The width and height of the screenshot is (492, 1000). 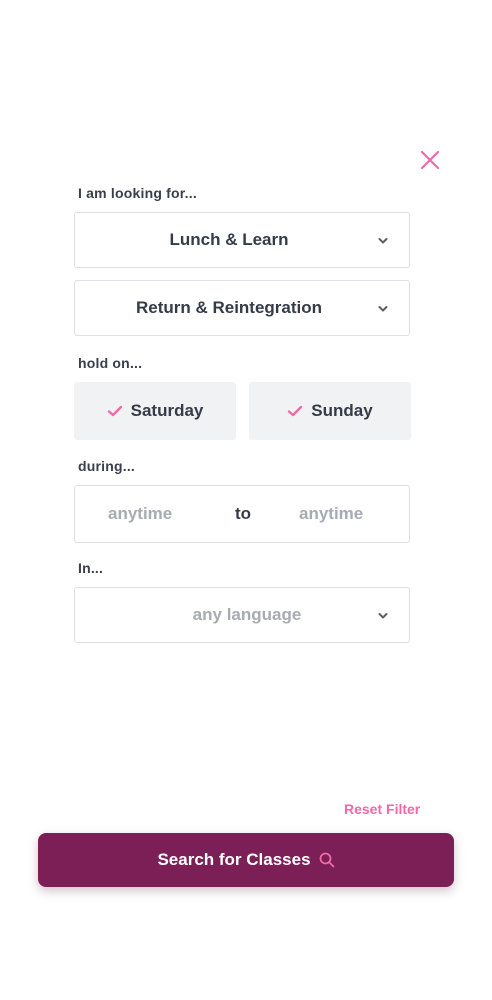 What do you see at coordinates (229, 307) in the screenshot?
I see `topic-value: Return & Reintegration` at bounding box center [229, 307].